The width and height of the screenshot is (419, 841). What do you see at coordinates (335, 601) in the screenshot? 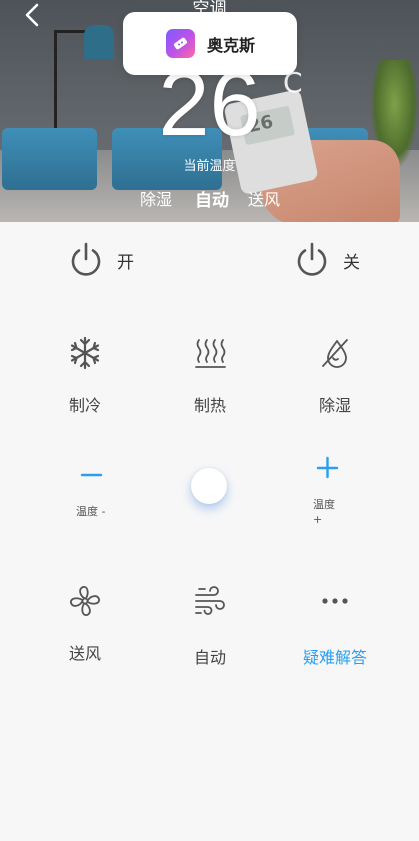
I see `more-dots-icon` at bounding box center [335, 601].